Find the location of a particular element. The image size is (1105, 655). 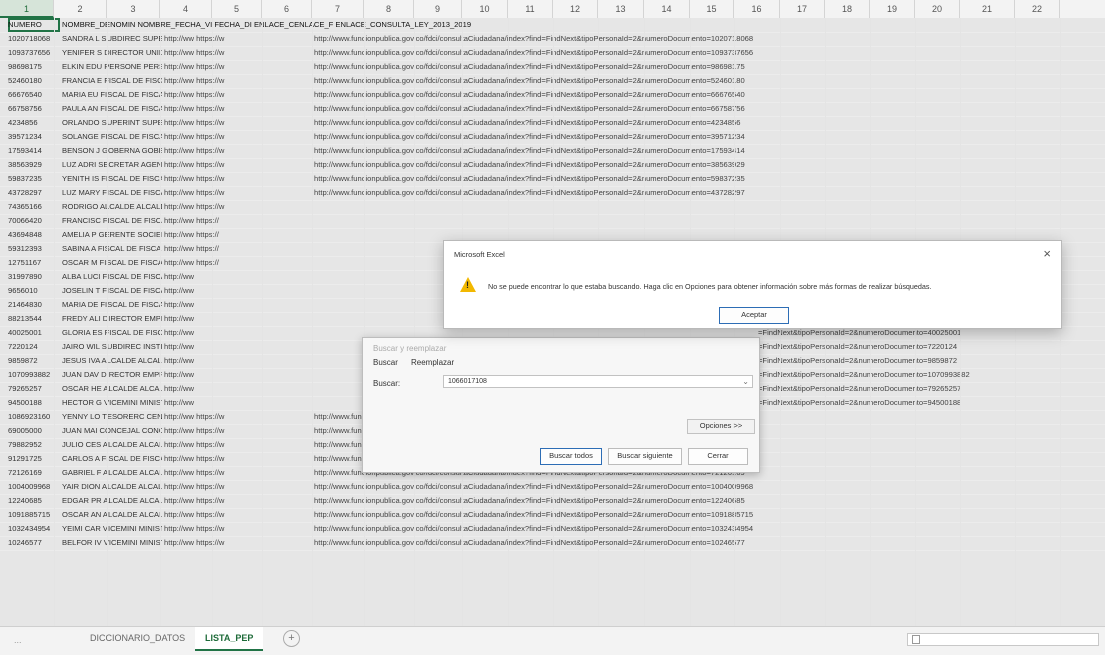

column-header-4: 4 is located at coordinates (186, 9).